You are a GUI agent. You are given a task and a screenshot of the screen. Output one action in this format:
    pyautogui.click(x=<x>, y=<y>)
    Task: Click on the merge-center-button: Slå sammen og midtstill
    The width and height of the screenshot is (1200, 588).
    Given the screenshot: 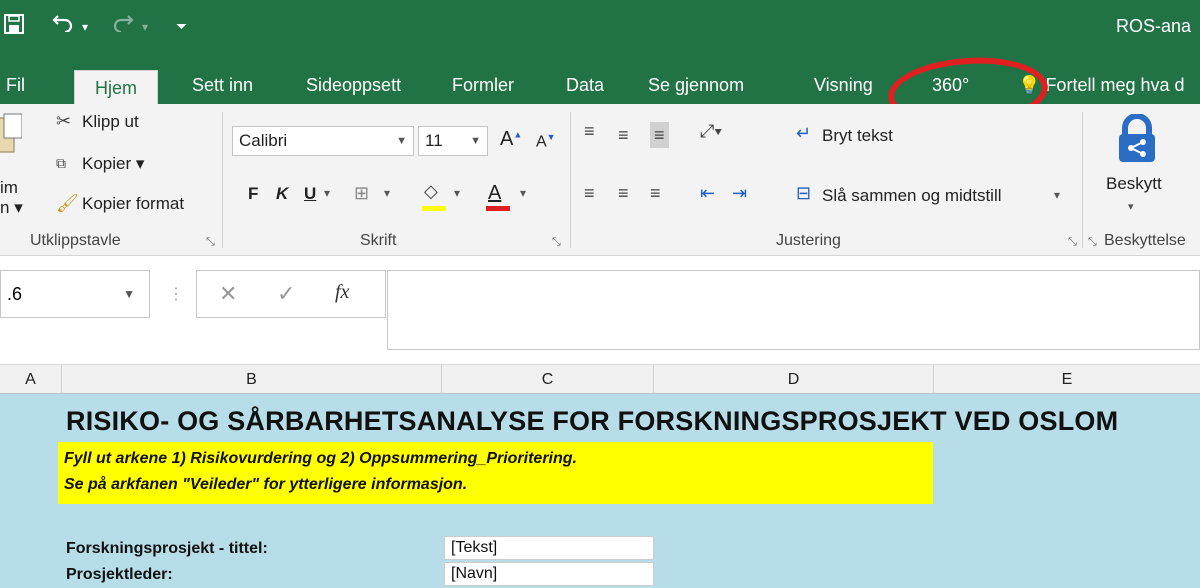 What is the action you would take?
    pyautogui.click(x=912, y=196)
    